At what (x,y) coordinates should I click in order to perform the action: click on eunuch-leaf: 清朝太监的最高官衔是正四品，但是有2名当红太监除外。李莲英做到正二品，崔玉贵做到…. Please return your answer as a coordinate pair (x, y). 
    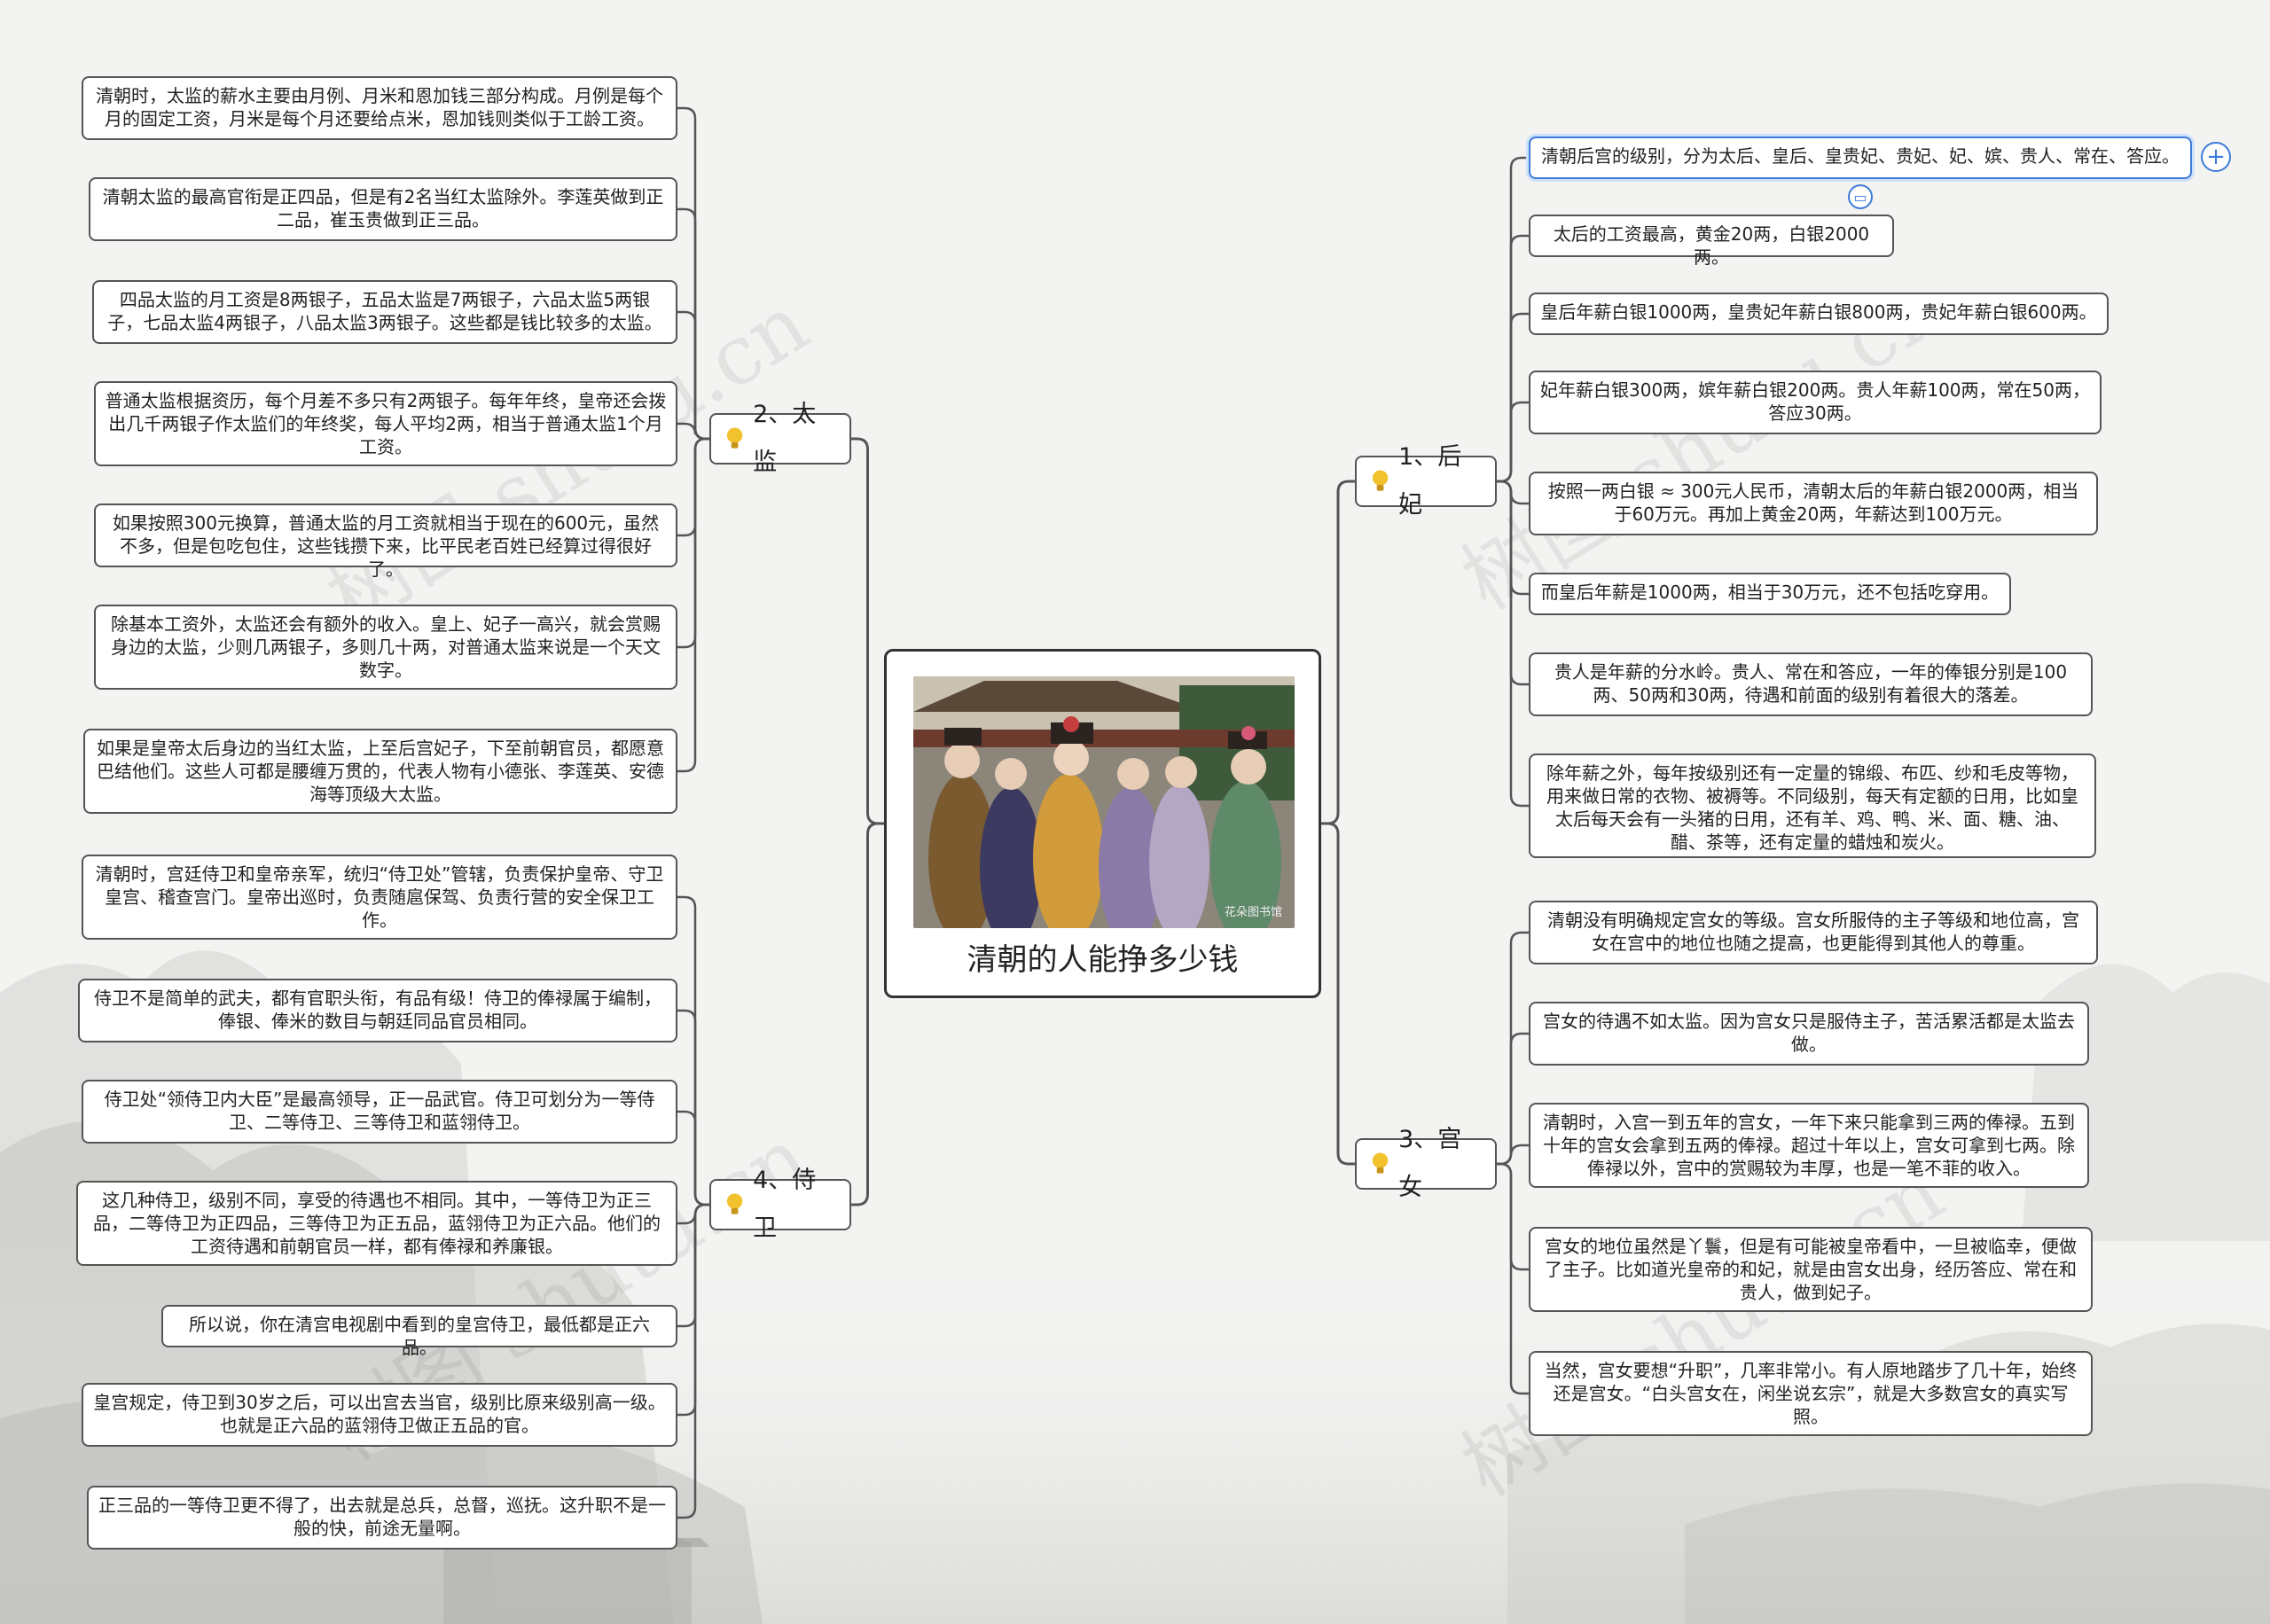
    Looking at the image, I should click on (383, 209).